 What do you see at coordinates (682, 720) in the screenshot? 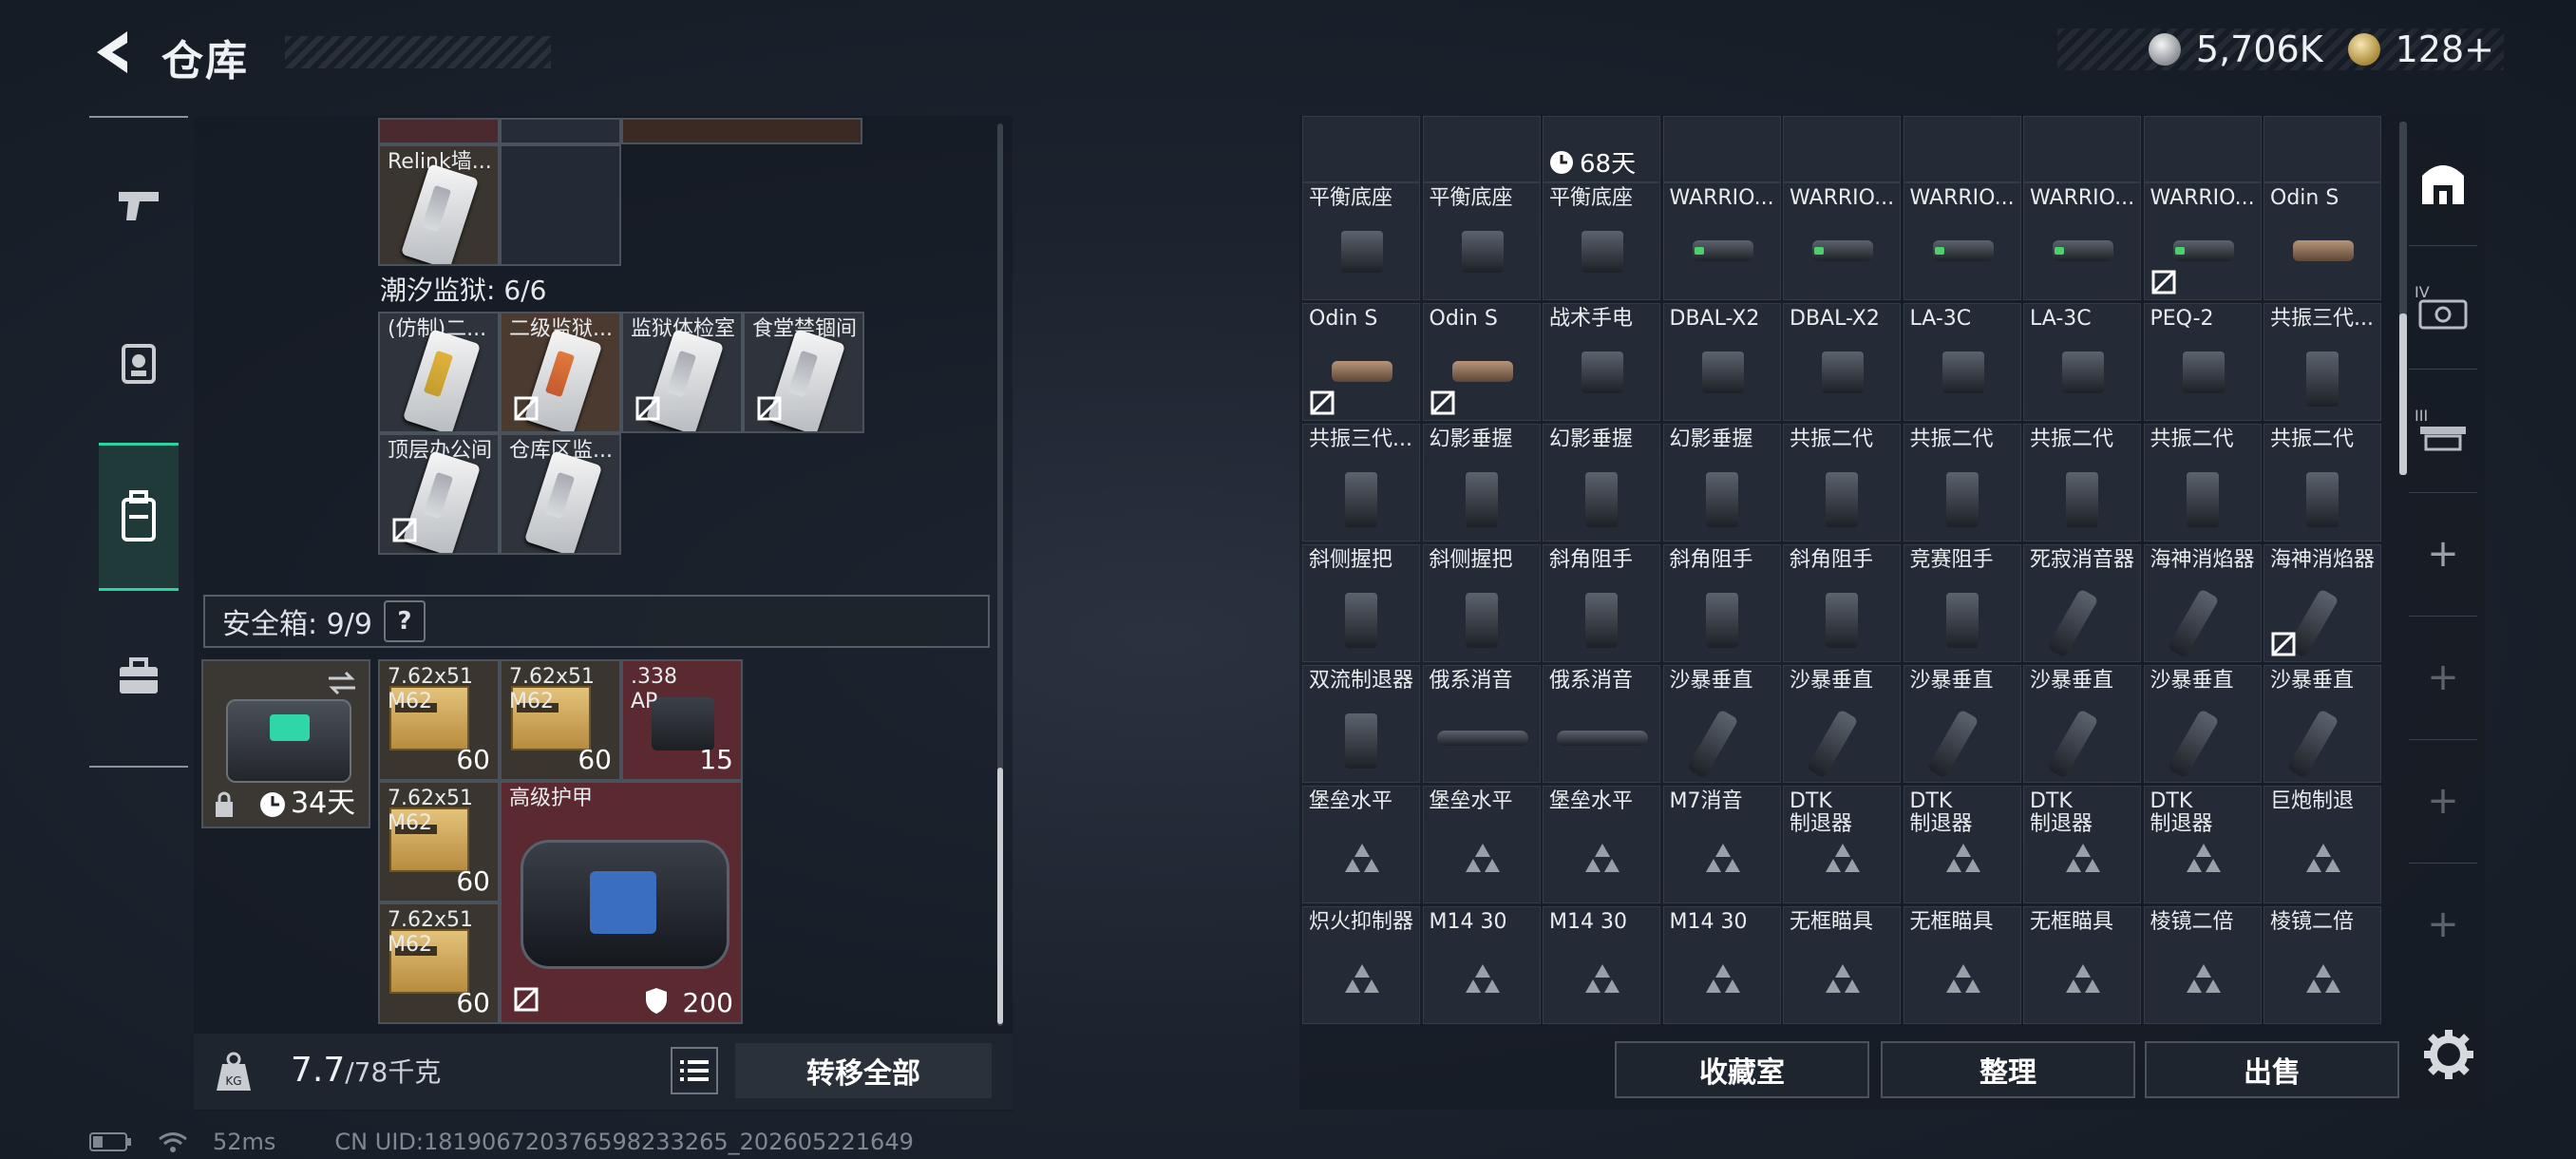
I see `ammo-slot: .338 AP 15` at bounding box center [682, 720].